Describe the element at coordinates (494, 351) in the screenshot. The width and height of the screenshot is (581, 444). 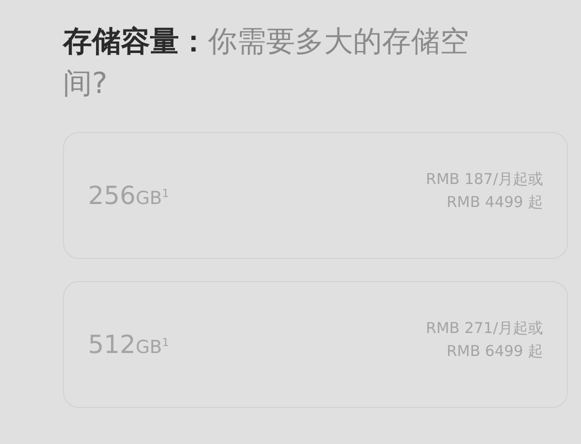
I see `full-price: RMB 6499 起` at that location.